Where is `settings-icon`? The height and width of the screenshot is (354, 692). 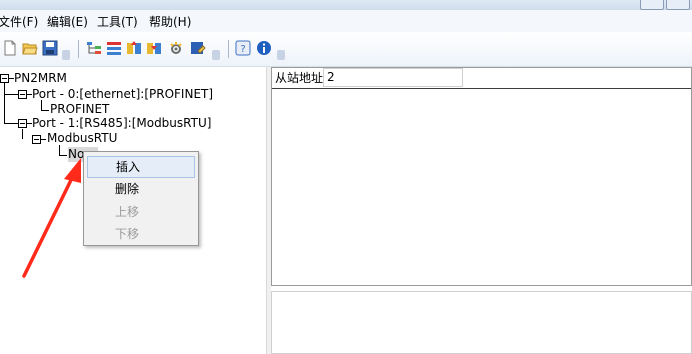
settings-icon is located at coordinates (176, 48).